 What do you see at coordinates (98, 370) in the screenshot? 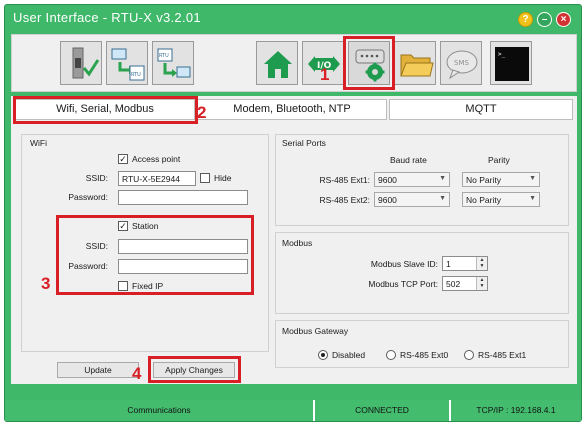
I see `update-button: Update` at bounding box center [98, 370].